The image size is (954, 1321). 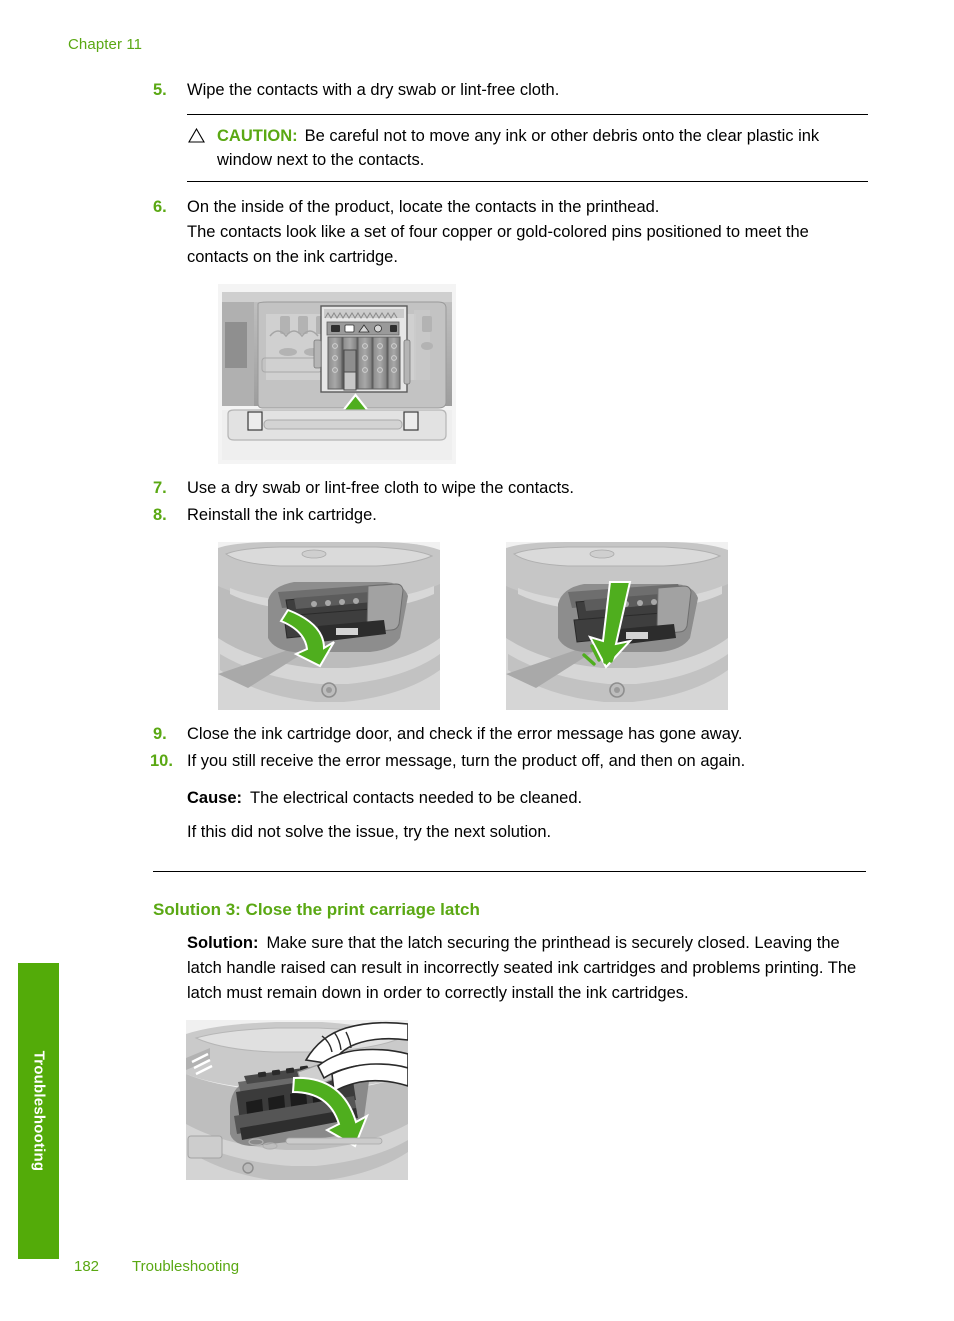 I want to click on ink-cartridge-seat-illustration, so click(x=617, y=626).